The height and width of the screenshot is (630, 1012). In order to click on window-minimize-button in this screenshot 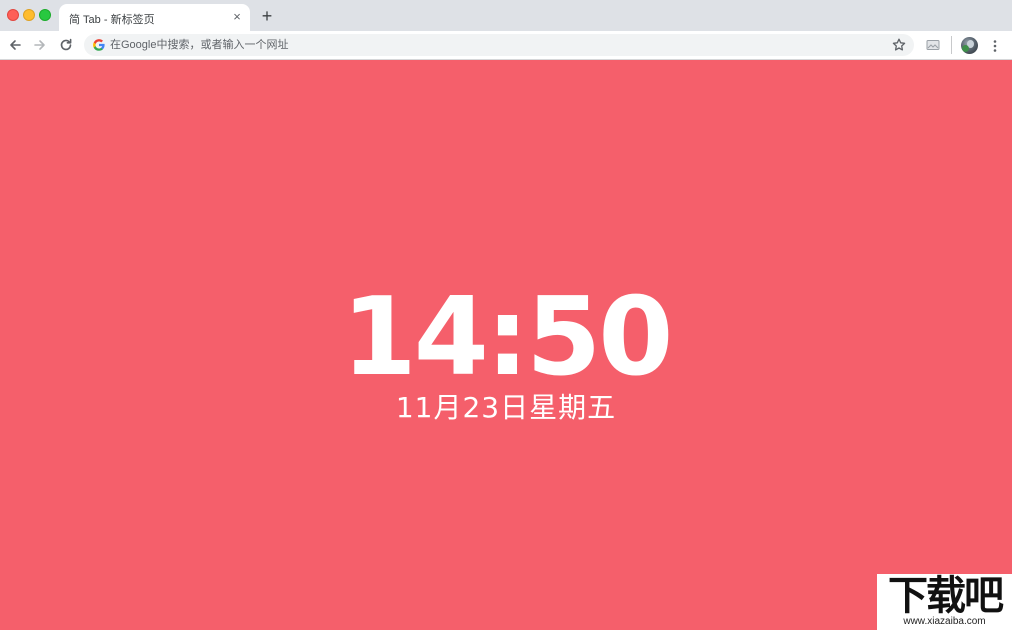, I will do `click(29, 15)`.